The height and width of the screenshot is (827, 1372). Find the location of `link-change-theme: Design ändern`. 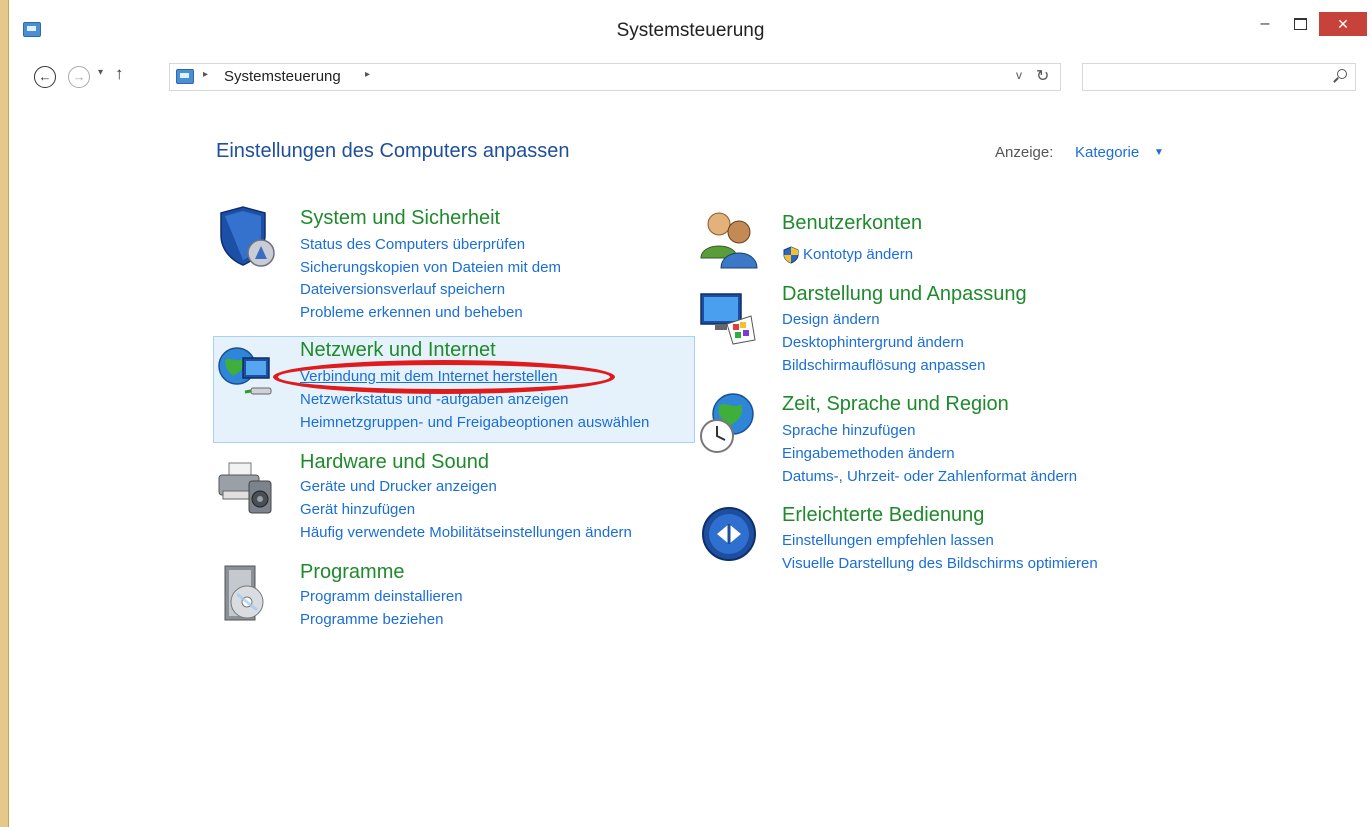

link-change-theme: Design ändern is located at coordinates (831, 319).